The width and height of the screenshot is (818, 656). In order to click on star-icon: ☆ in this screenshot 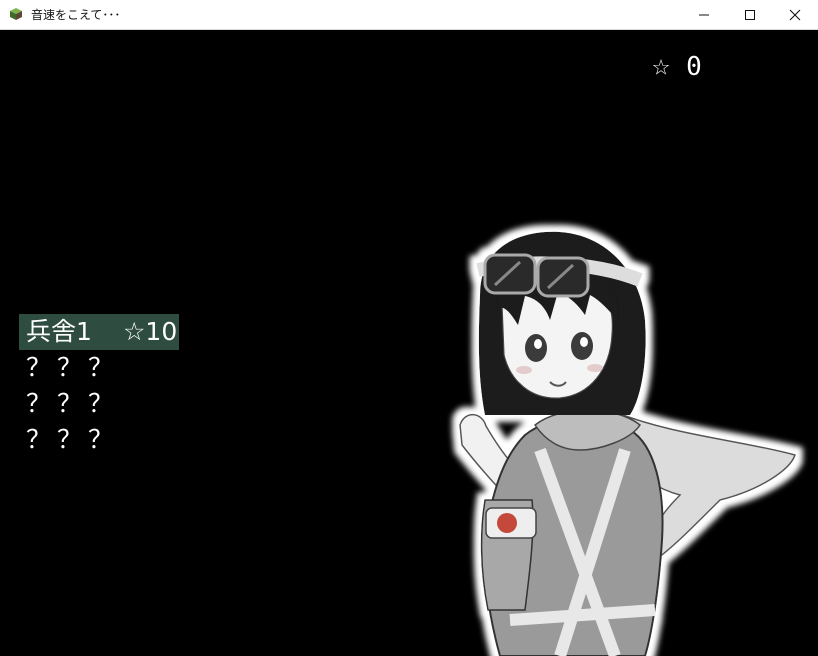, I will do `click(661, 65)`.